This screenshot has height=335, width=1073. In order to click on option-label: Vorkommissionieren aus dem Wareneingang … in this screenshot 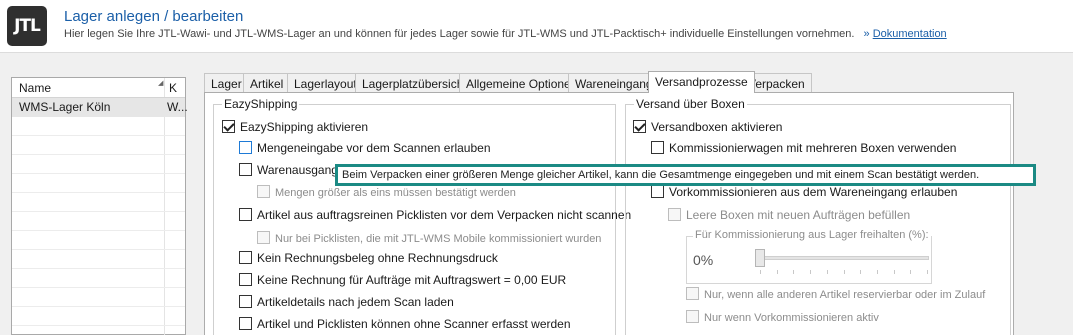, I will do `click(813, 192)`.